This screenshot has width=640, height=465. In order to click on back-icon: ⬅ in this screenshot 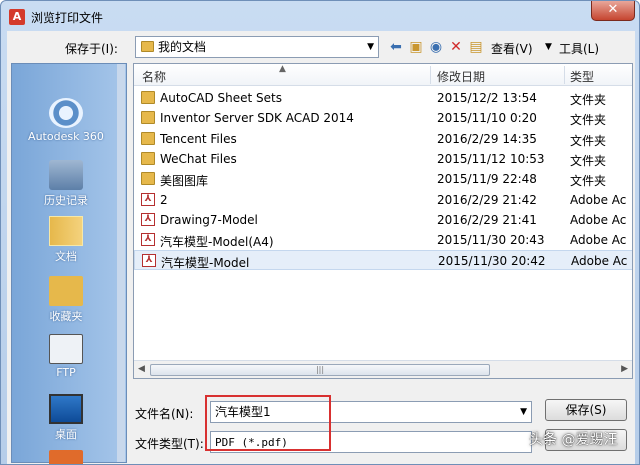, I will do `click(396, 47)`.